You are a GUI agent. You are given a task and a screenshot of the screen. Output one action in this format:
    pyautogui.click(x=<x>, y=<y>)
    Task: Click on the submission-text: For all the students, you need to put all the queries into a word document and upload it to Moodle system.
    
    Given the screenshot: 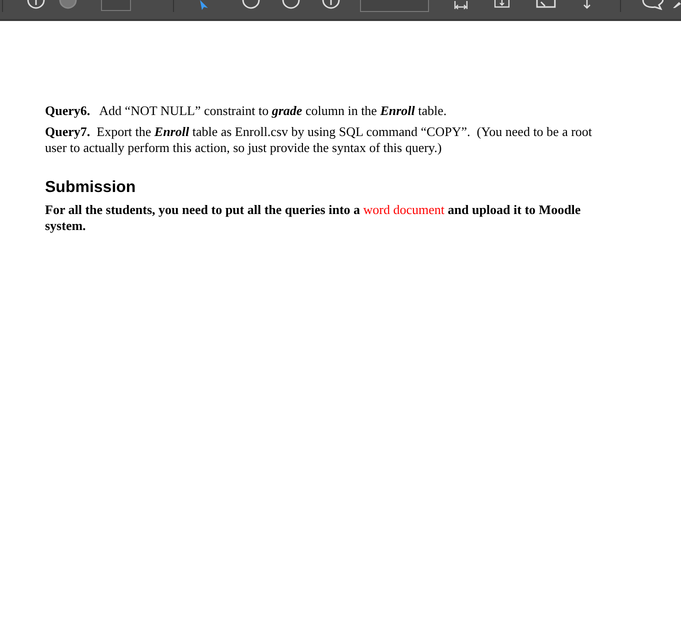 What is the action you would take?
    pyautogui.click(x=313, y=218)
    